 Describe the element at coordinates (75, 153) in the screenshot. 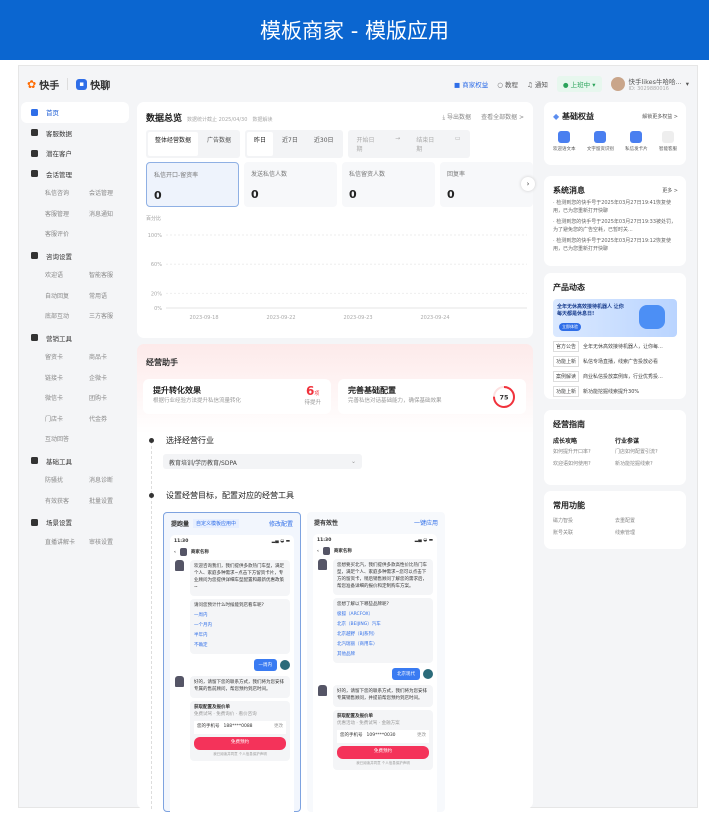

I see `sidebar-item: 潜在客户` at that location.